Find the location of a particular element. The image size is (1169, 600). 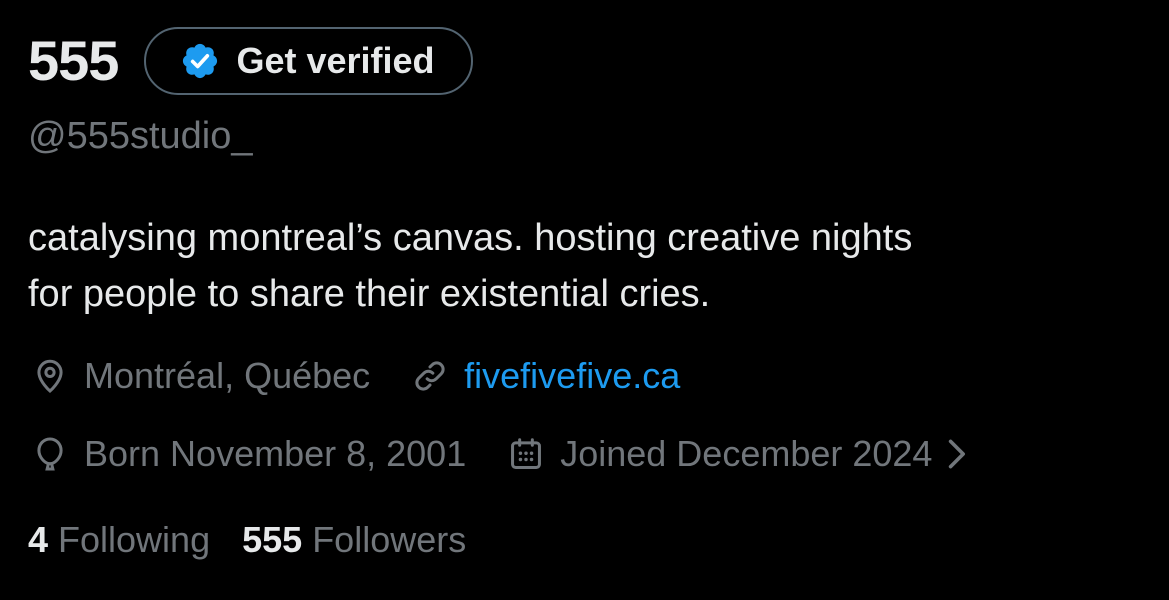

joined-text: Joined December 2024 is located at coordinates (746, 453).